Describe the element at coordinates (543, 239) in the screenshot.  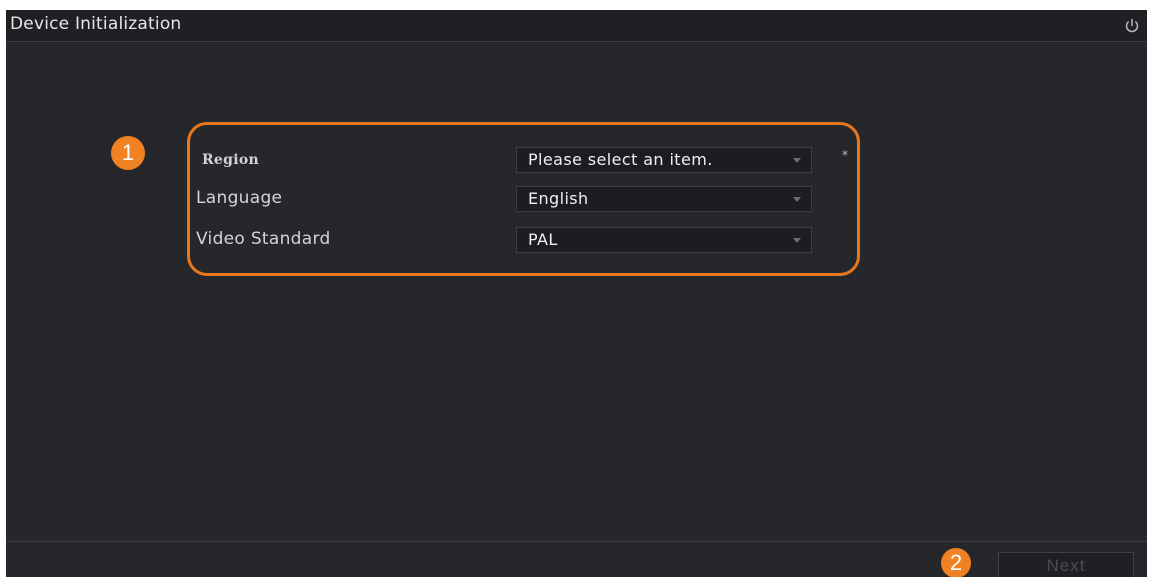
I see `video-standard-select-value: PAL` at that location.